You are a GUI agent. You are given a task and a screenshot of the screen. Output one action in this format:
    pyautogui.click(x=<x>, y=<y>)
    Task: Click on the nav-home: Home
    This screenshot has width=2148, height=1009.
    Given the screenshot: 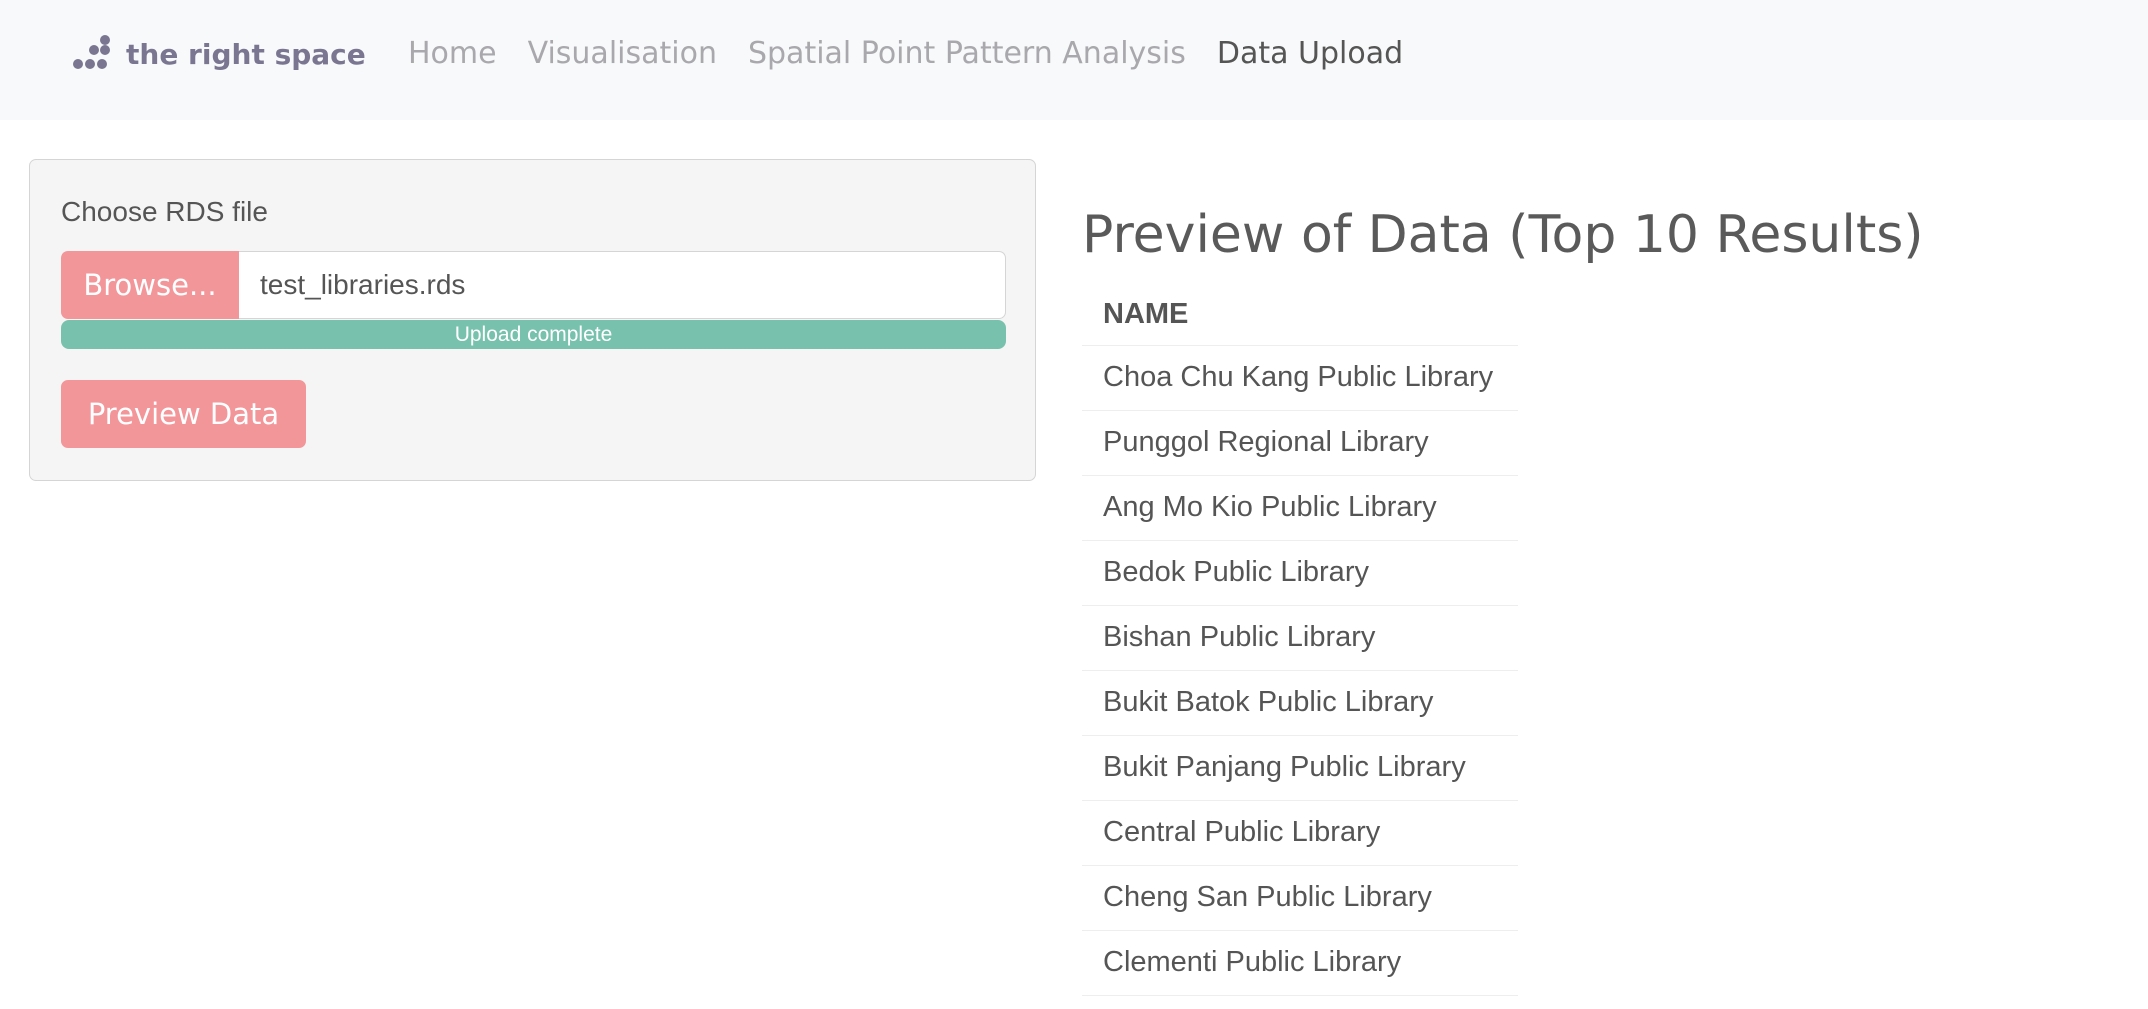 What is the action you would take?
    pyautogui.click(x=452, y=54)
    